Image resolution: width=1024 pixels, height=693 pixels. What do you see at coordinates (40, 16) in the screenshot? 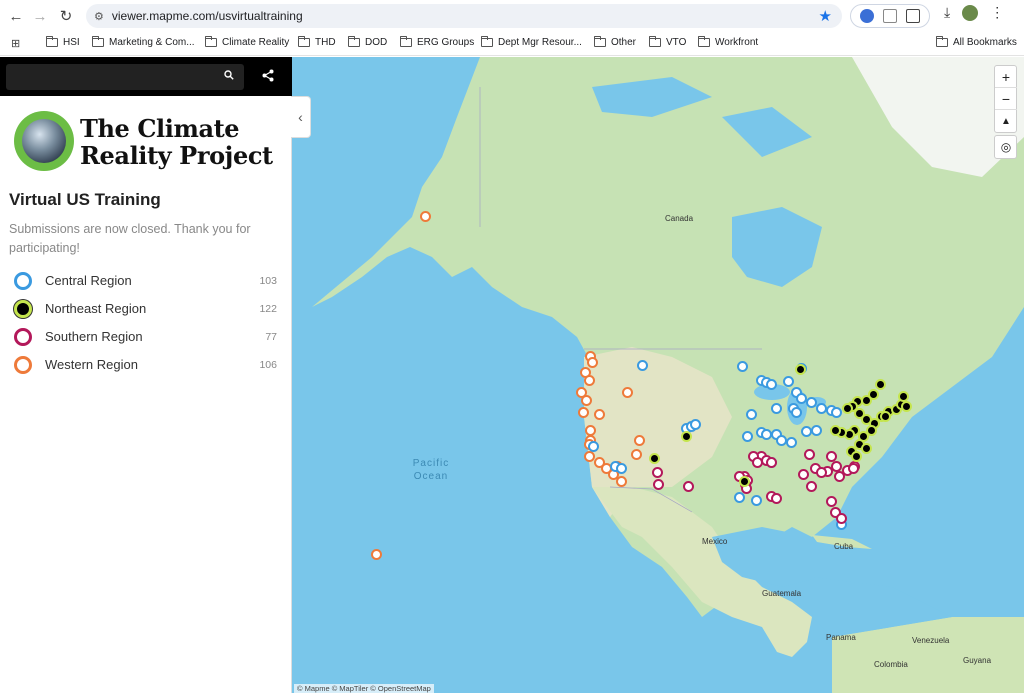
I see `forward-icon: →` at bounding box center [40, 16].